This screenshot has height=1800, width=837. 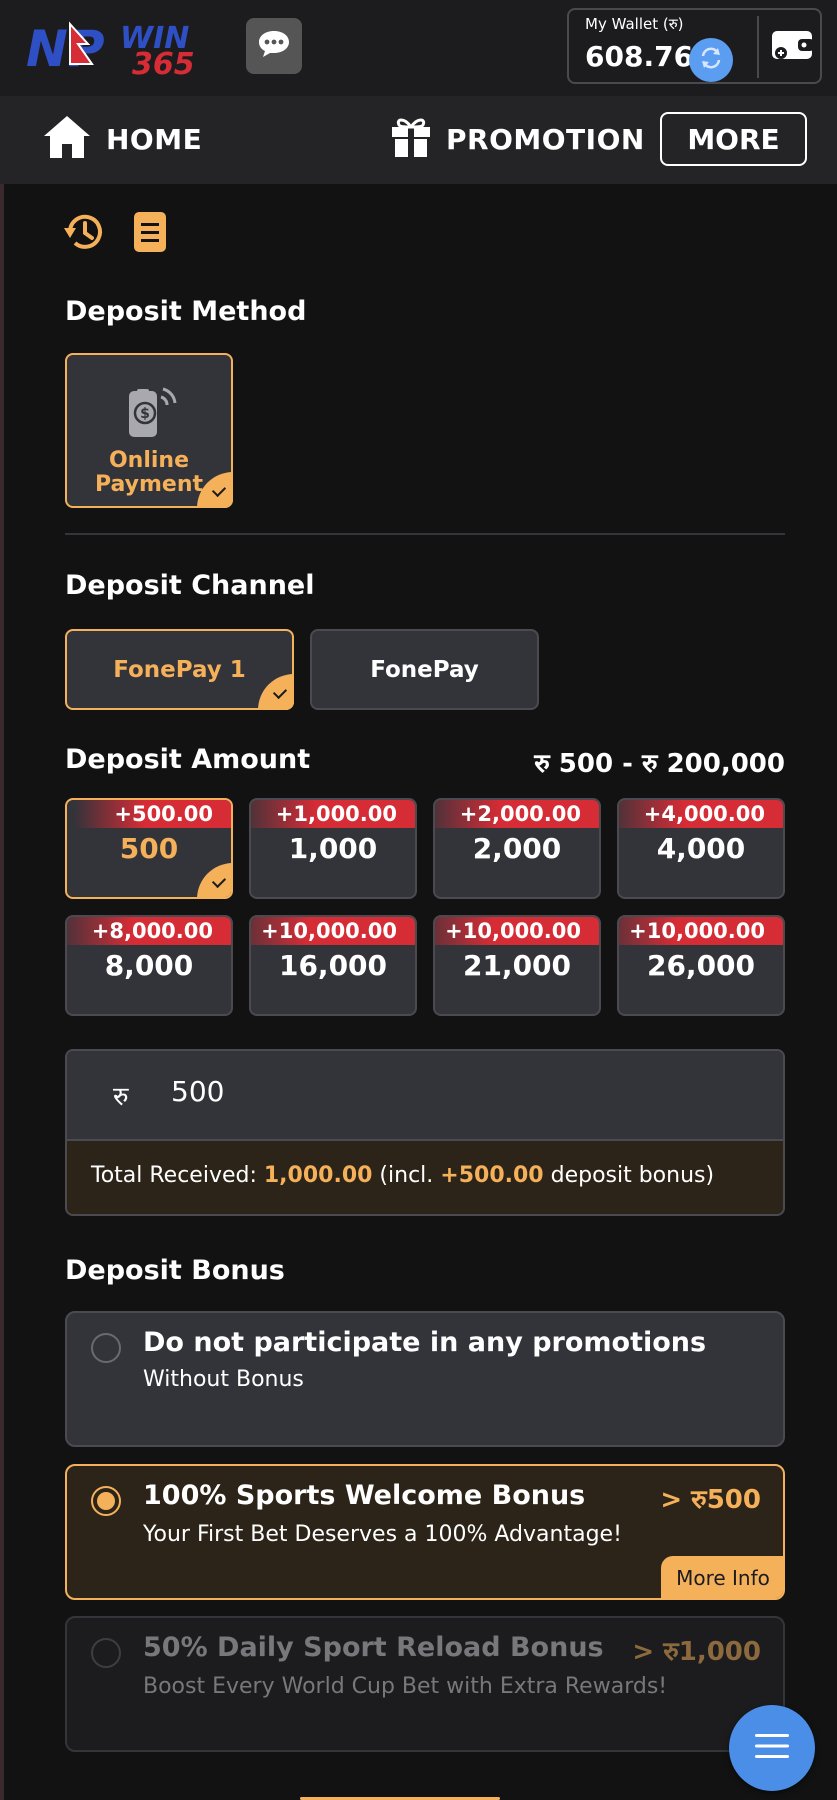 I want to click on amount-value: 16,000, so click(x=333, y=965).